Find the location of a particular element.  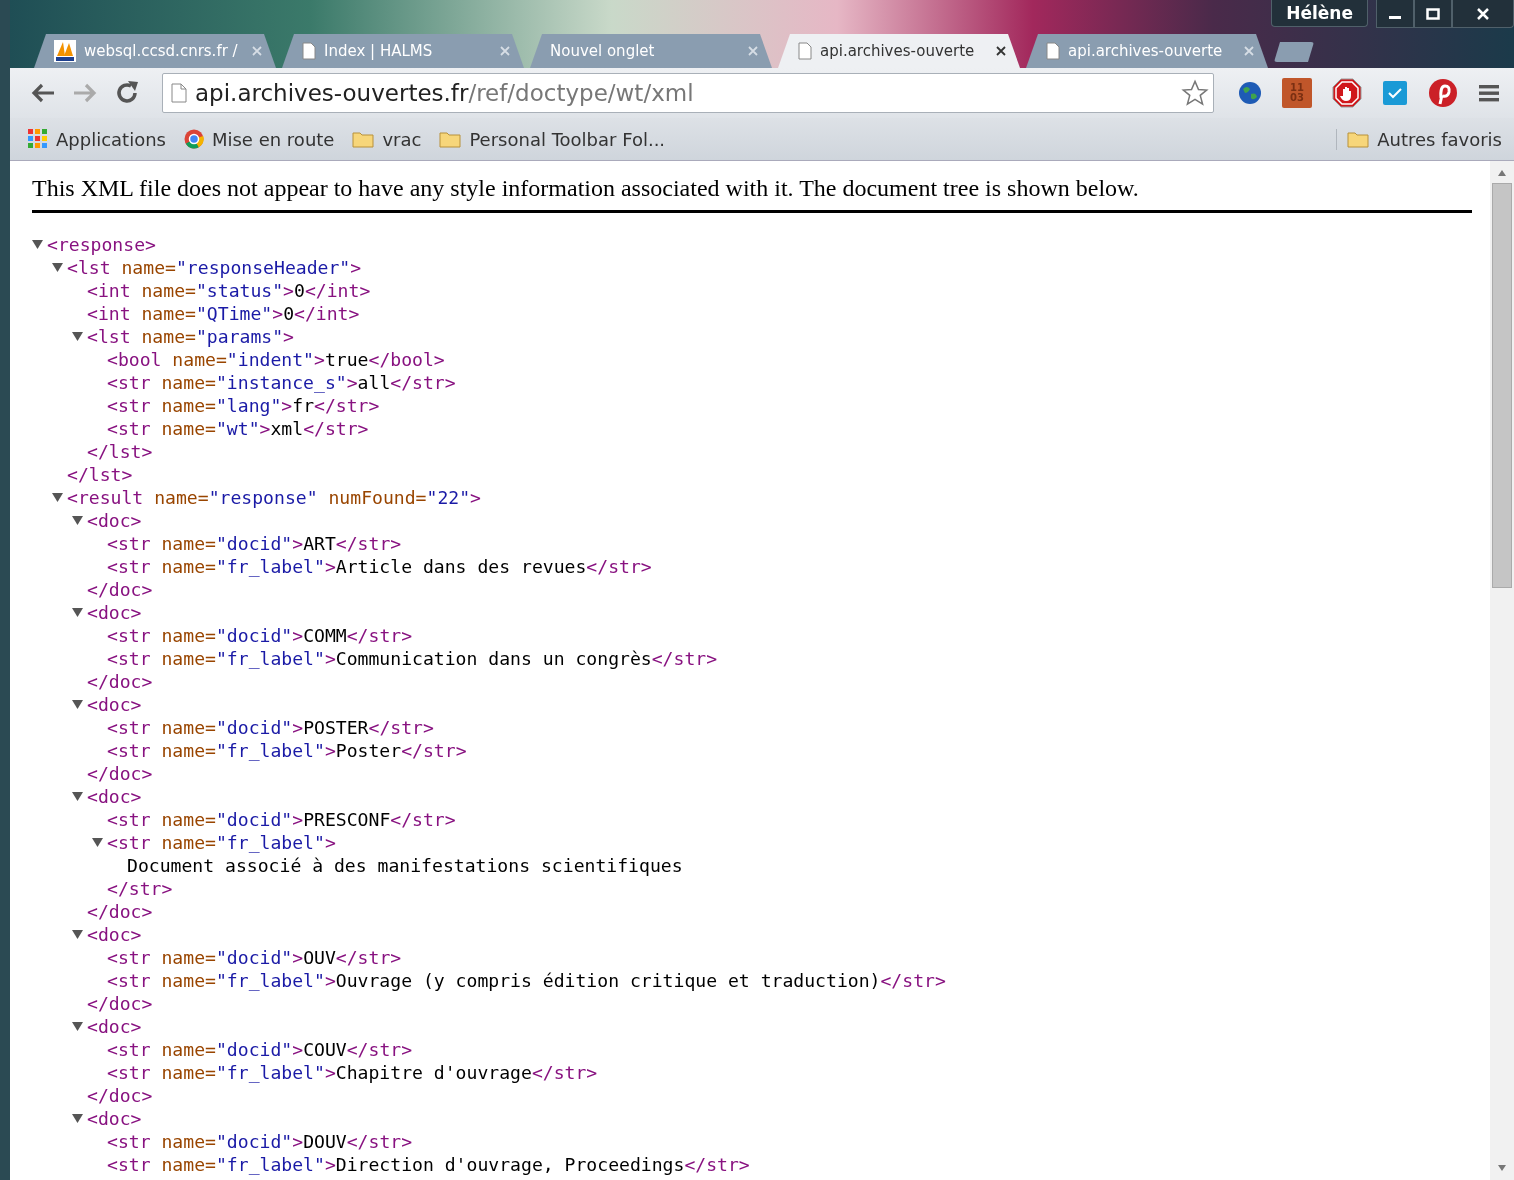

stop-hand-icon is located at coordinates (1347, 93).